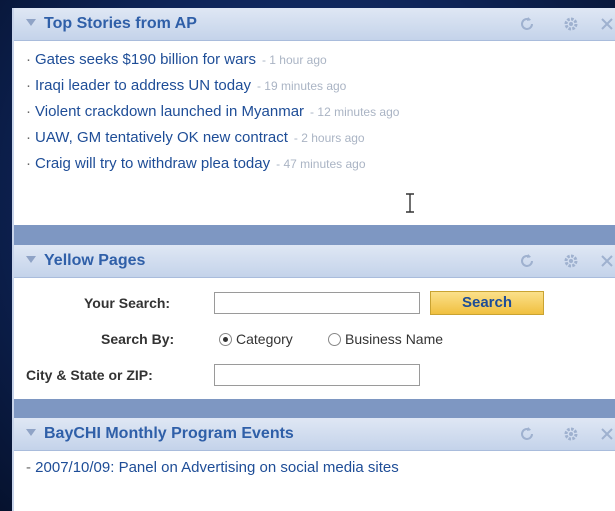  Describe the element at coordinates (89, 375) in the screenshot. I see `location-label: City & State or ZIP:` at that location.